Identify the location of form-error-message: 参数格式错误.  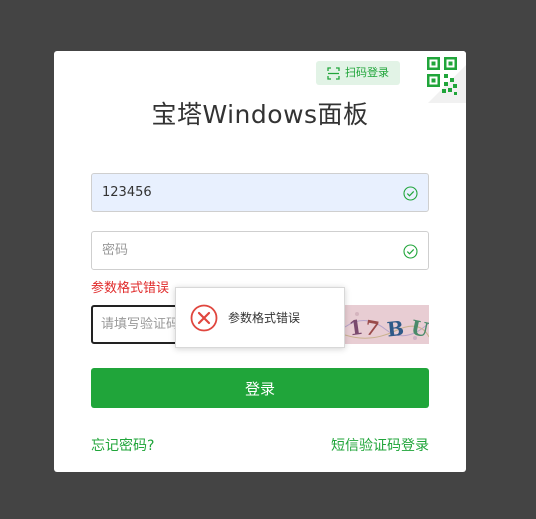
(130, 288).